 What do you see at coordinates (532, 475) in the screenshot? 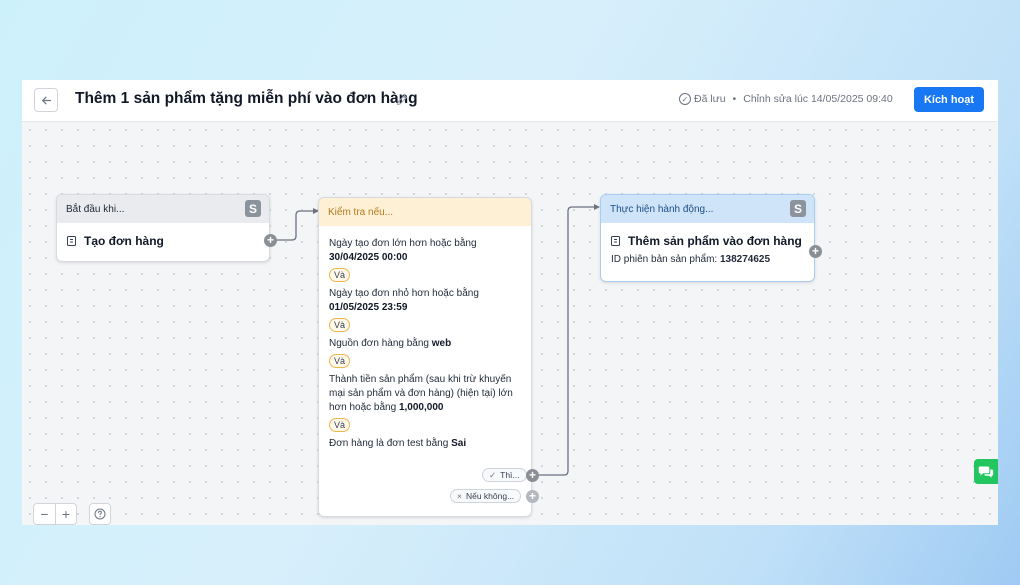
I see `then-add-icon: +` at bounding box center [532, 475].